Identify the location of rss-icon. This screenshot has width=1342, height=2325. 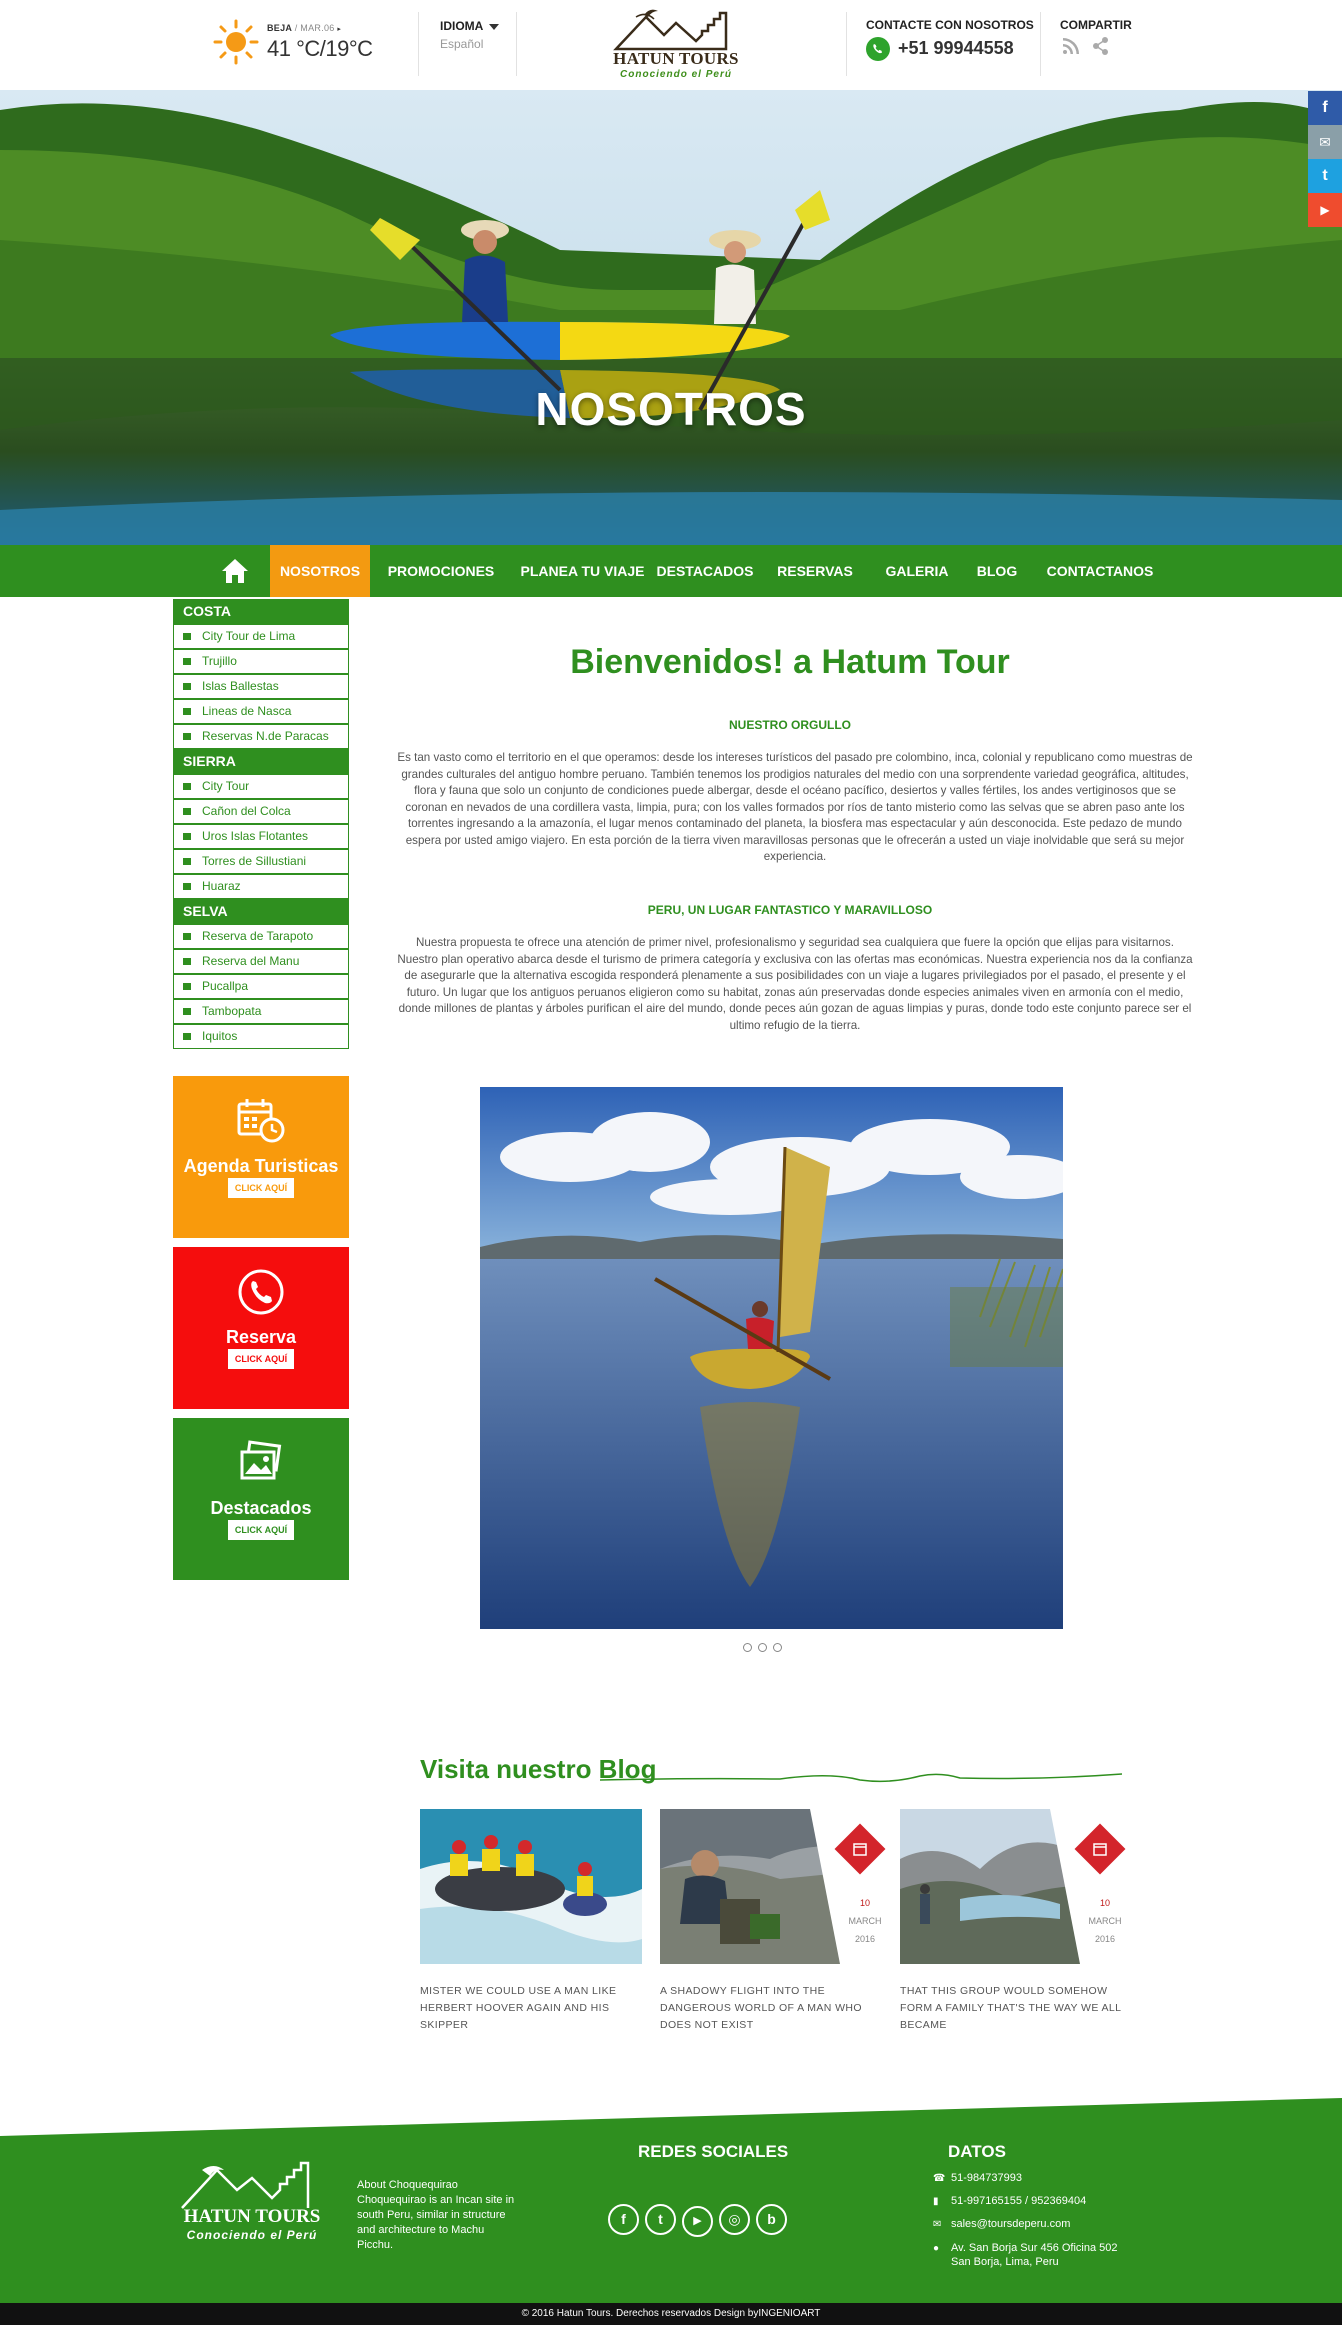
(1071, 46).